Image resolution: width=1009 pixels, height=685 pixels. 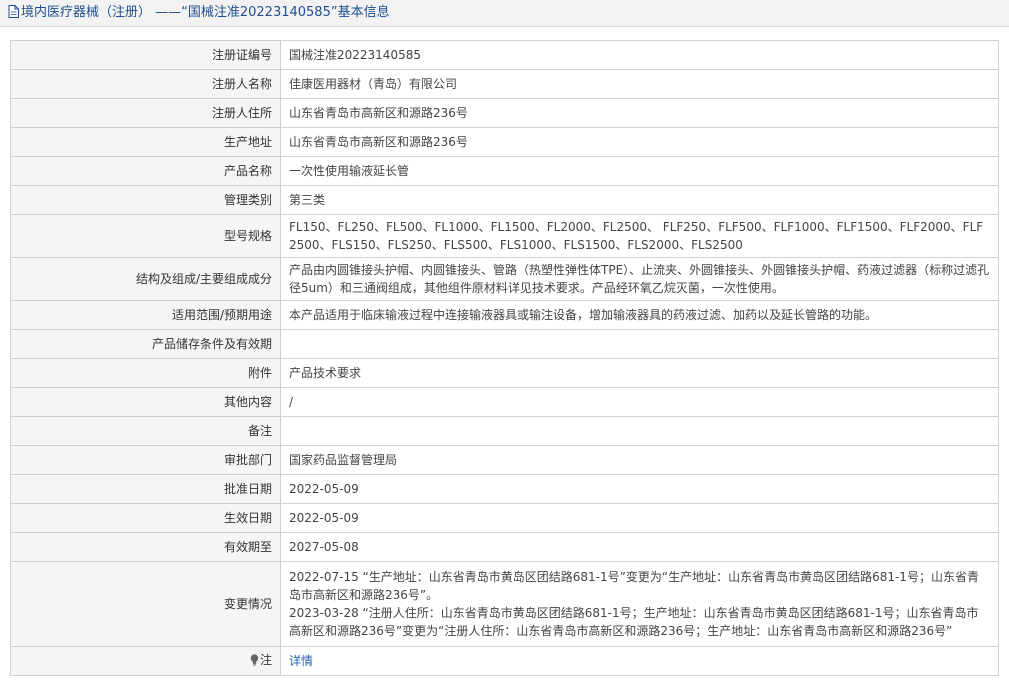 What do you see at coordinates (145, 489) in the screenshot?
I see `row-label: 批准日期` at bounding box center [145, 489].